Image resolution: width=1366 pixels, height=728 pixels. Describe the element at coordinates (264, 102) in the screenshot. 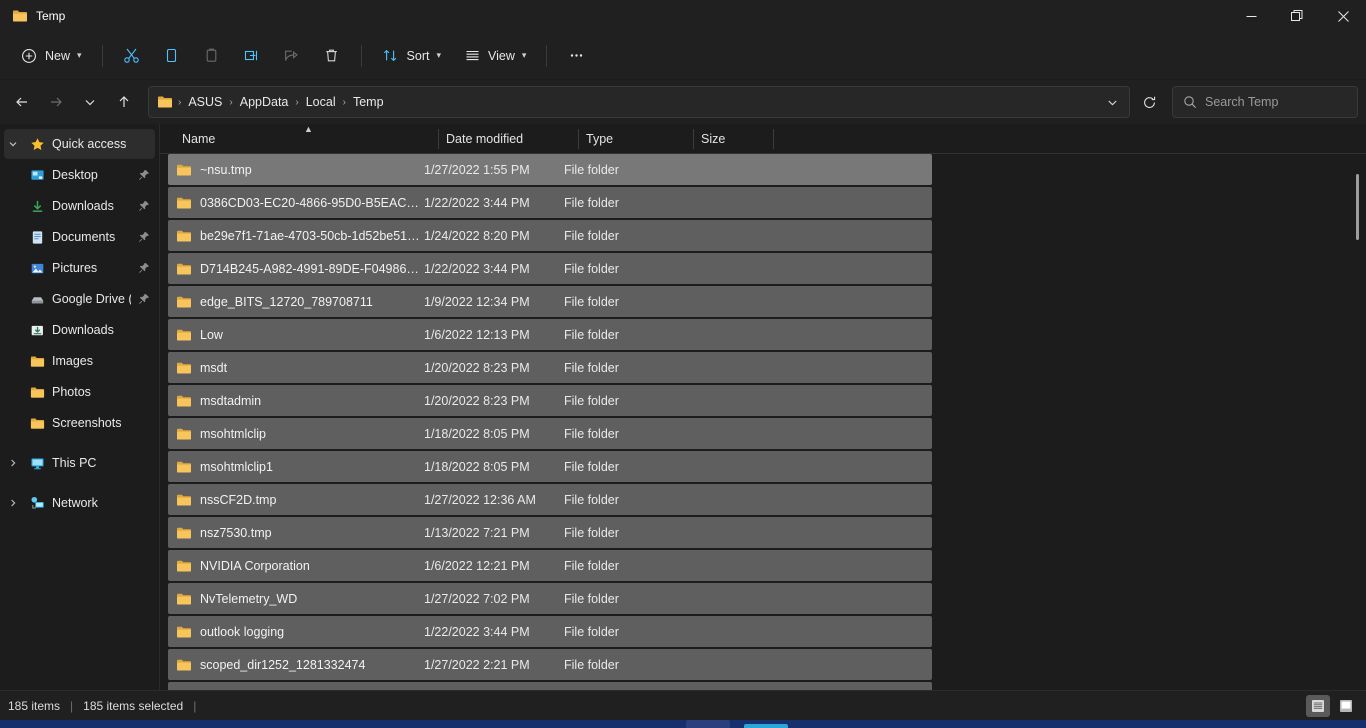

I see `breadcrumb-item-appdata: AppData` at that location.